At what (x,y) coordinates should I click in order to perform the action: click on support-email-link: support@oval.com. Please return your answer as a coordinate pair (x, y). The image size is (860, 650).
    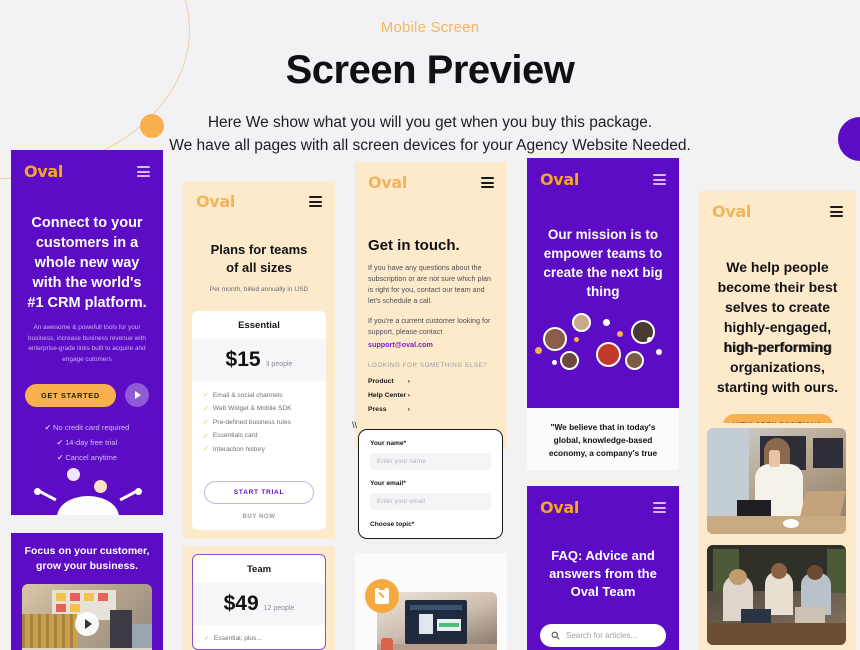
    Looking at the image, I should click on (431, 343).